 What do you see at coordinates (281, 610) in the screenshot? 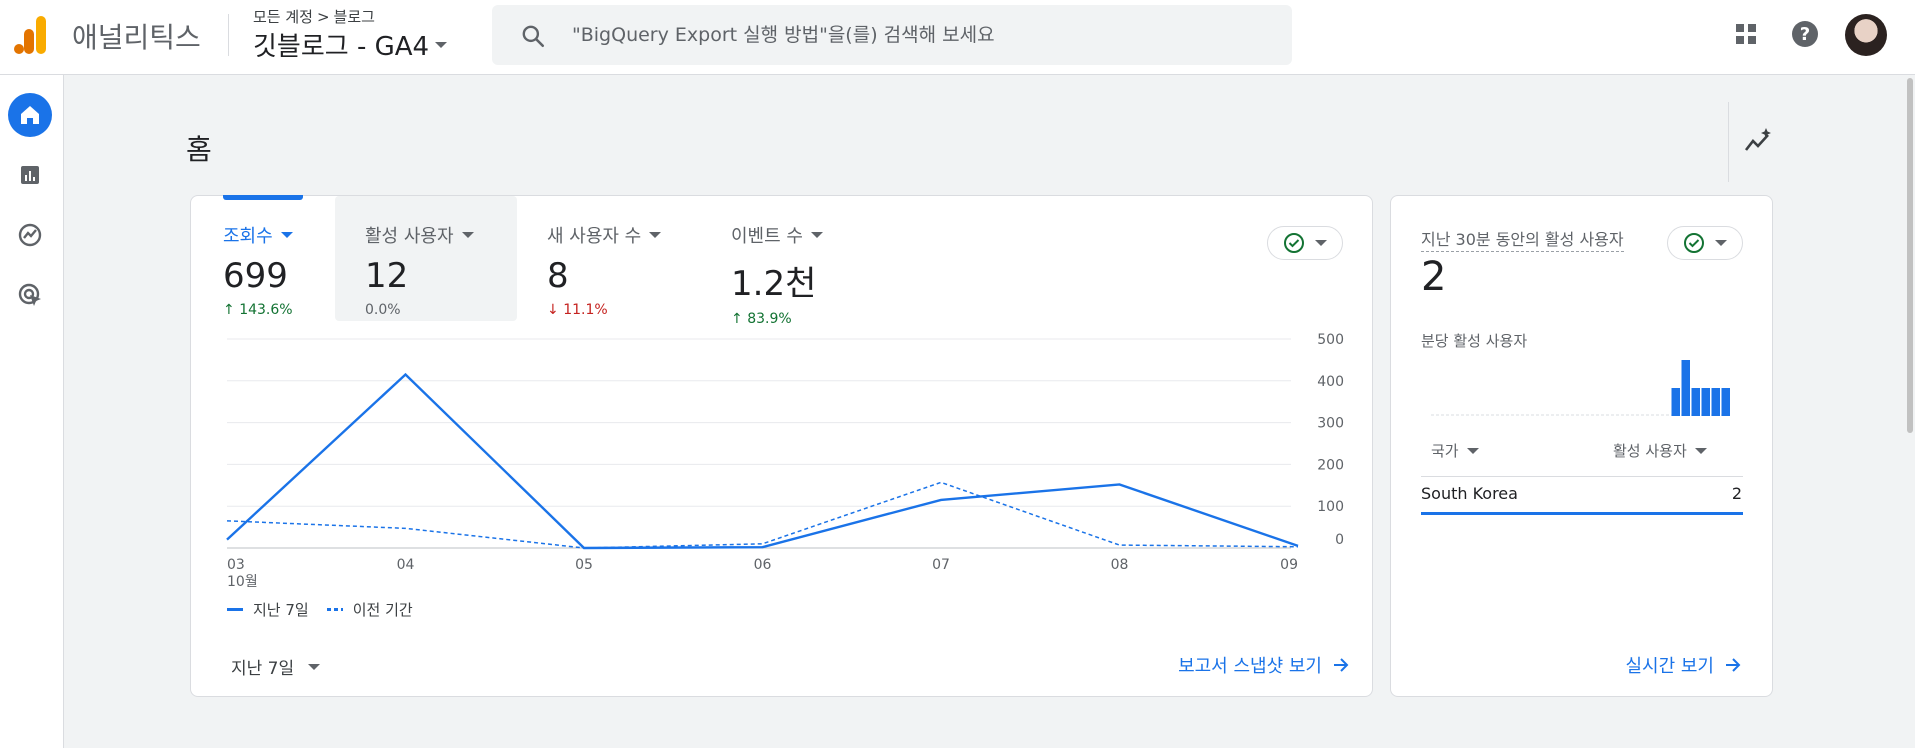
I see `legend-label: 지난 7일` at bounding box center [281, 610].